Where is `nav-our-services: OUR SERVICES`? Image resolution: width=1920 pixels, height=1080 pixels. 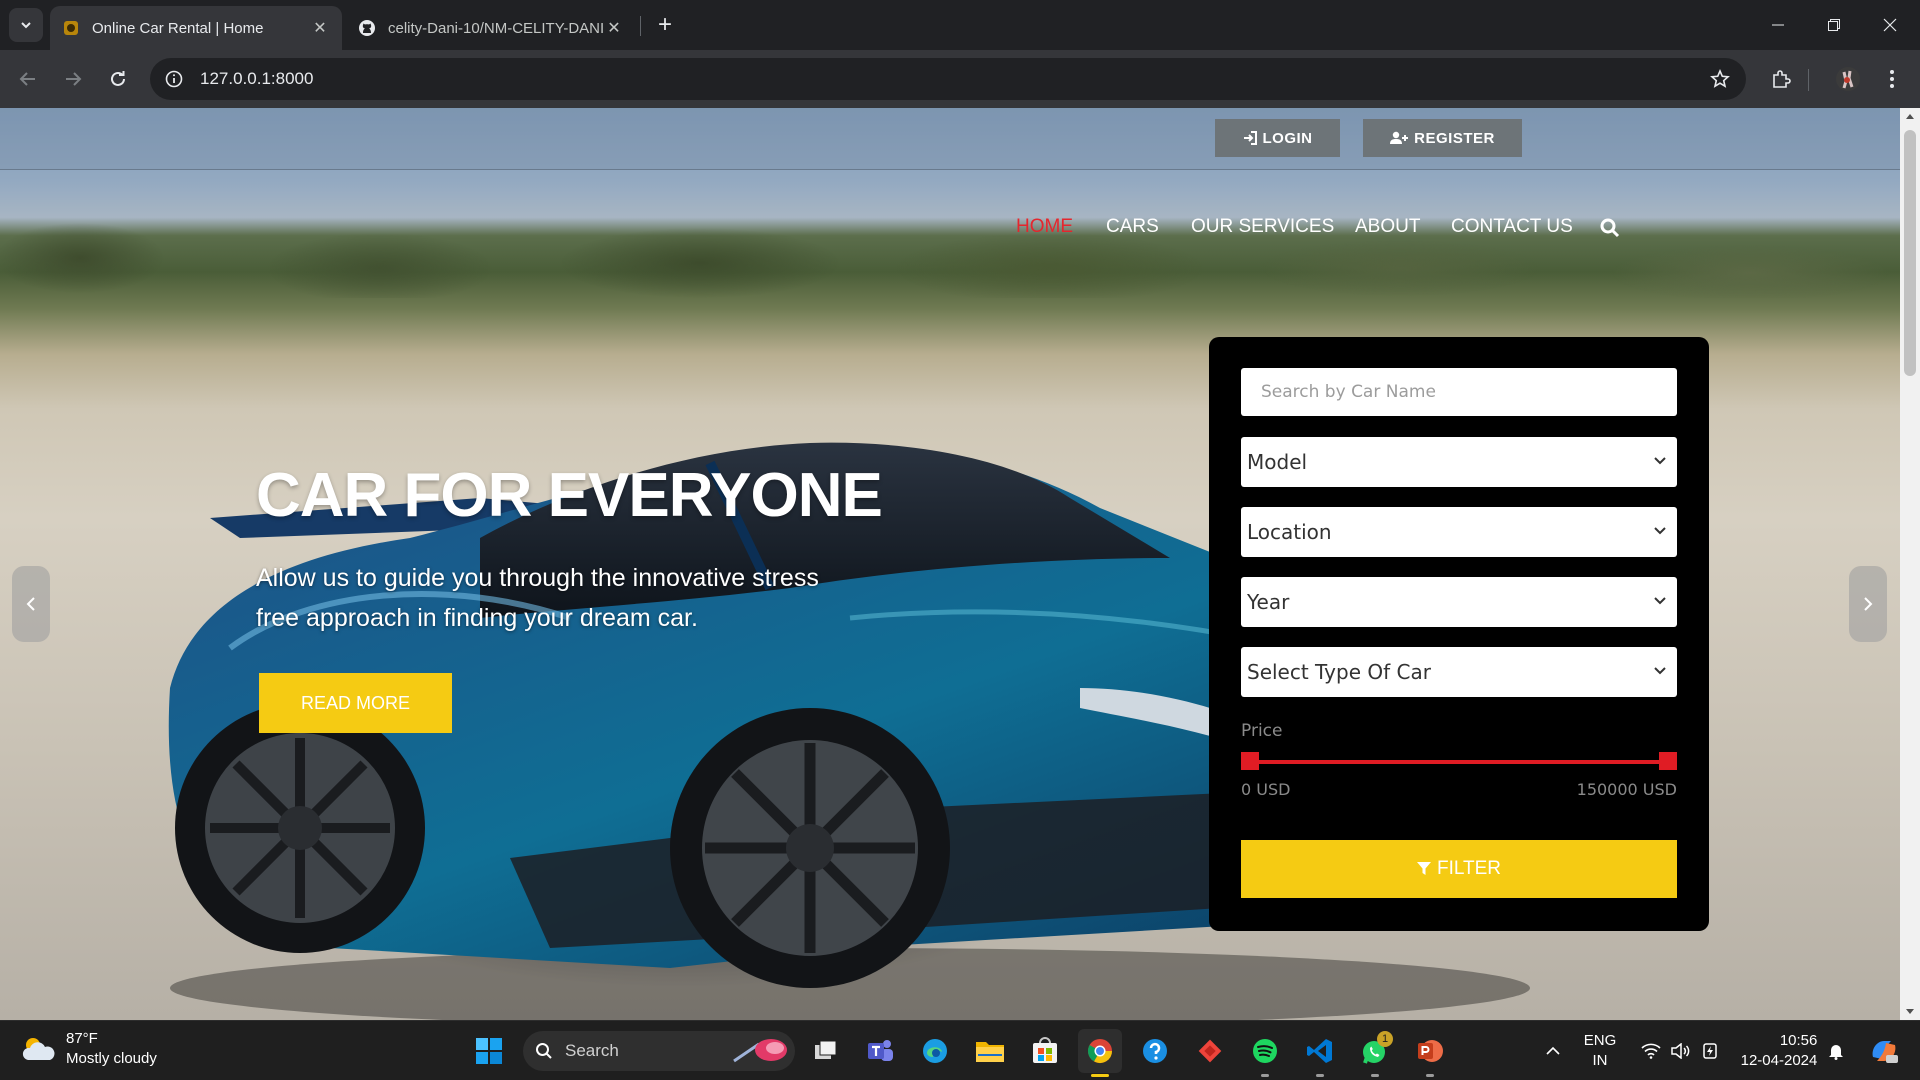
nav-our-services: OUR SERVICES is located at coordinates (1262, 227).